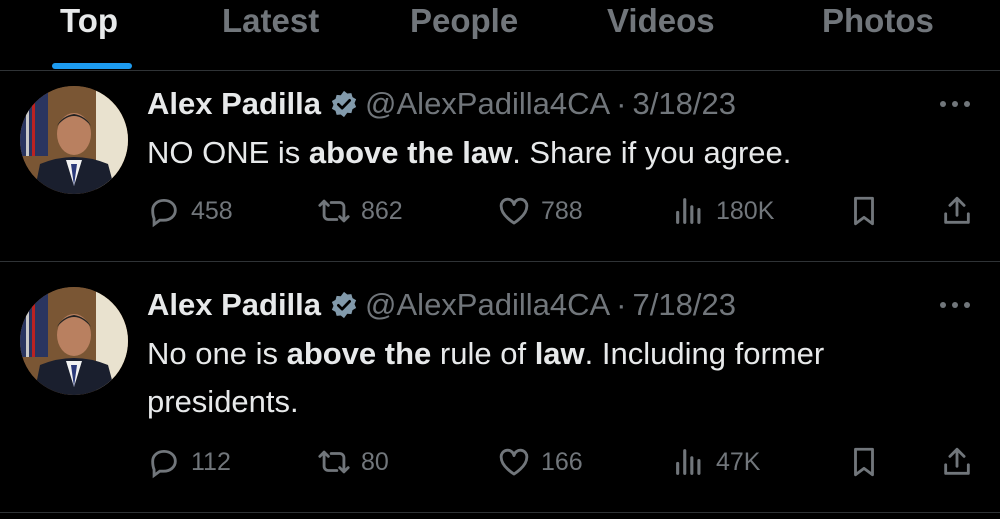 The image size is (1000, 519). Describe the element at coordinates (190, 211) in the screenshot. I see `reply-button: 458` at that location.